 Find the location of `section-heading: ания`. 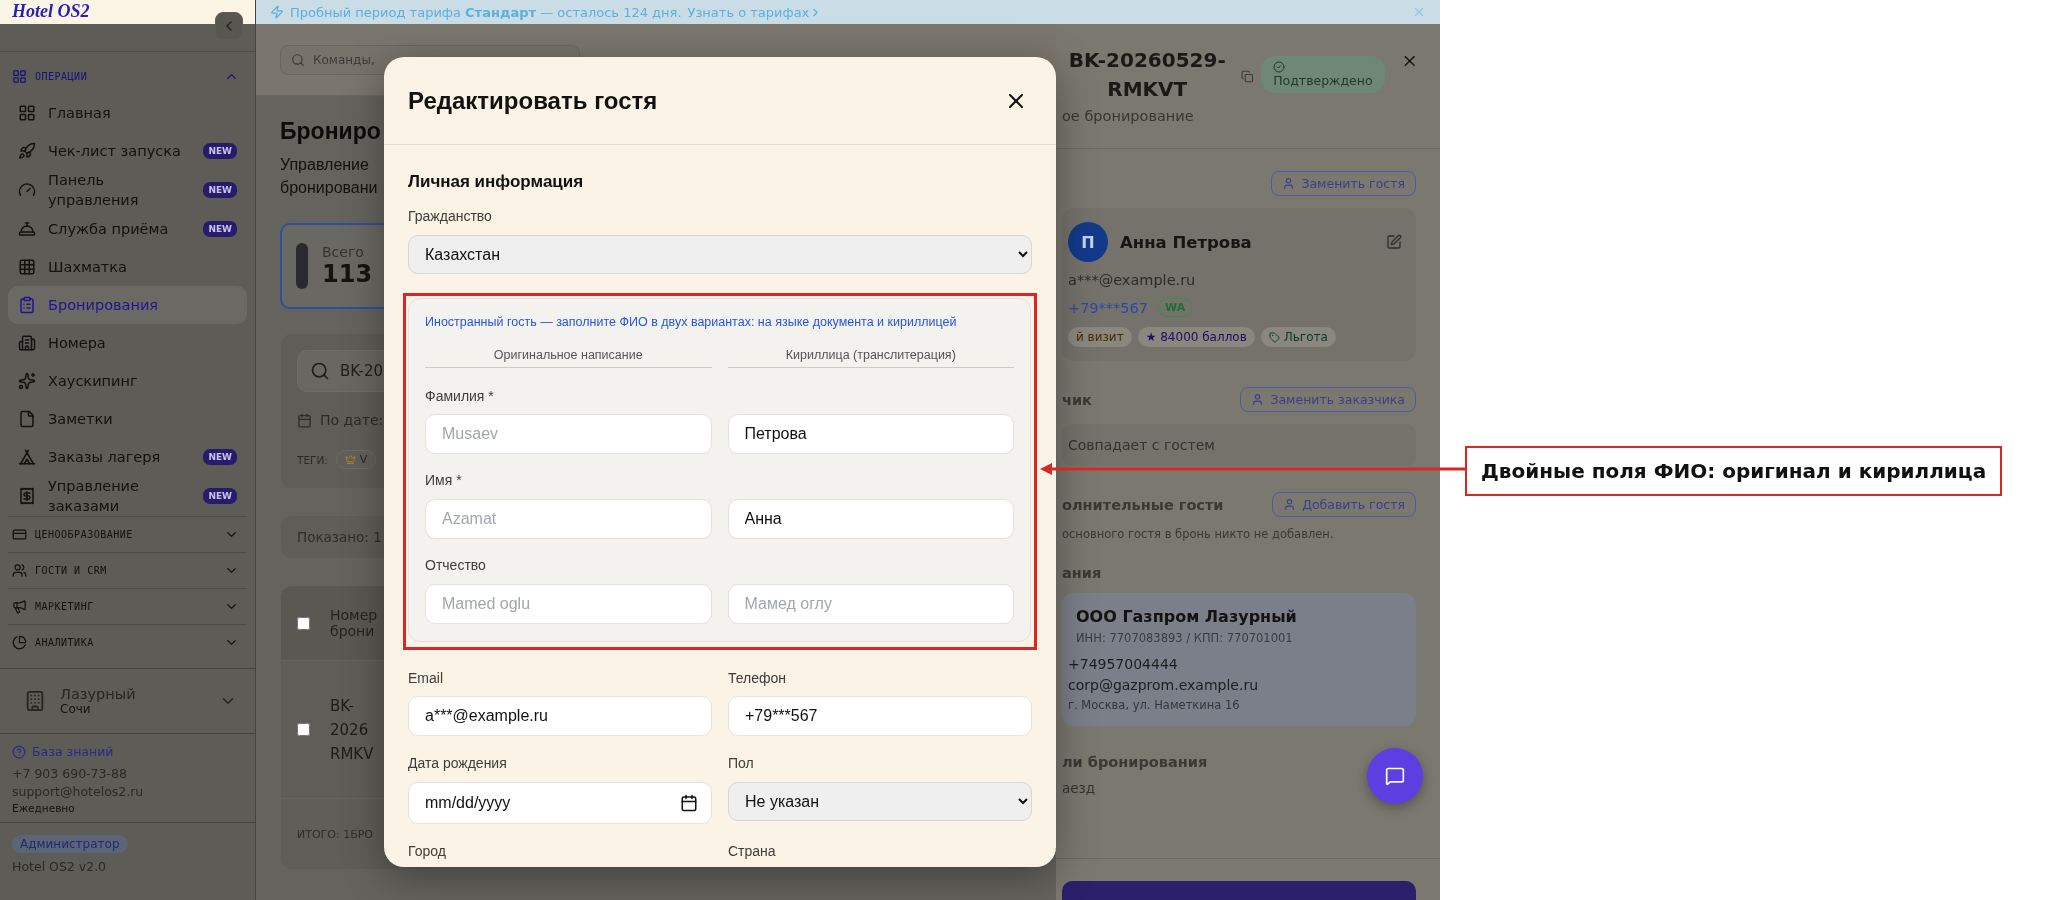

section-heading: ания is located at coordinates (1082, 573).